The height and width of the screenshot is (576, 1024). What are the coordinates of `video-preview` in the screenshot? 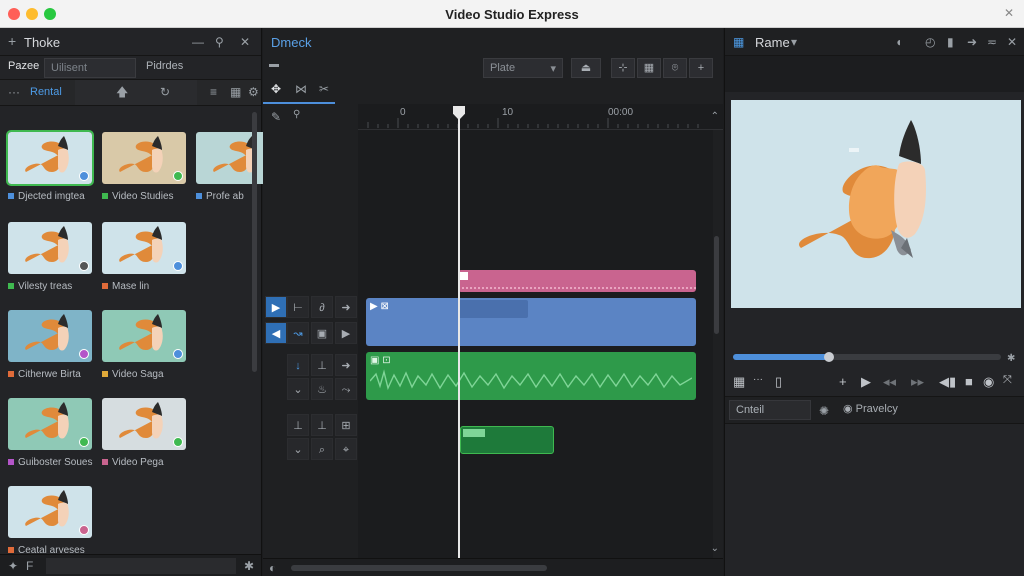 It's located at (876, 204).